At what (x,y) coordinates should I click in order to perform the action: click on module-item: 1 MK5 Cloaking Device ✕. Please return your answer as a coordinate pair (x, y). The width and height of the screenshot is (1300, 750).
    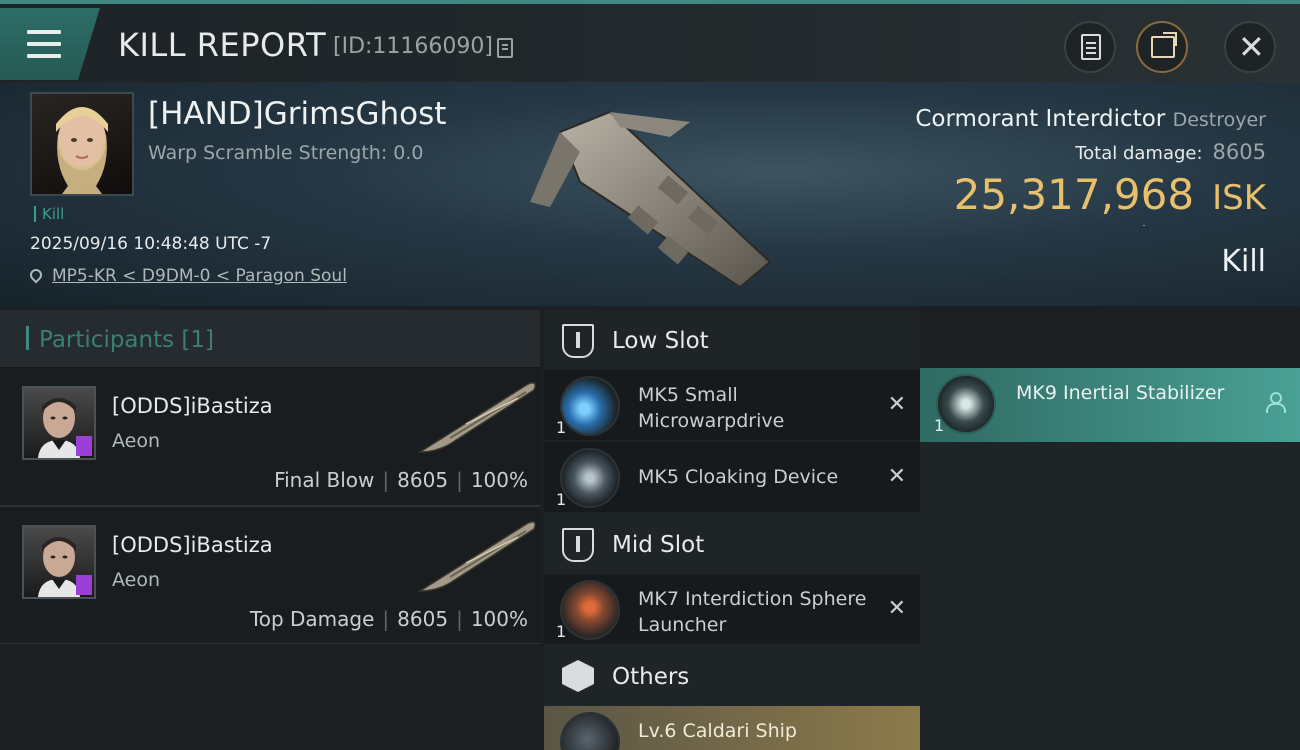
    Looking at the image, I should click on (732, 478).